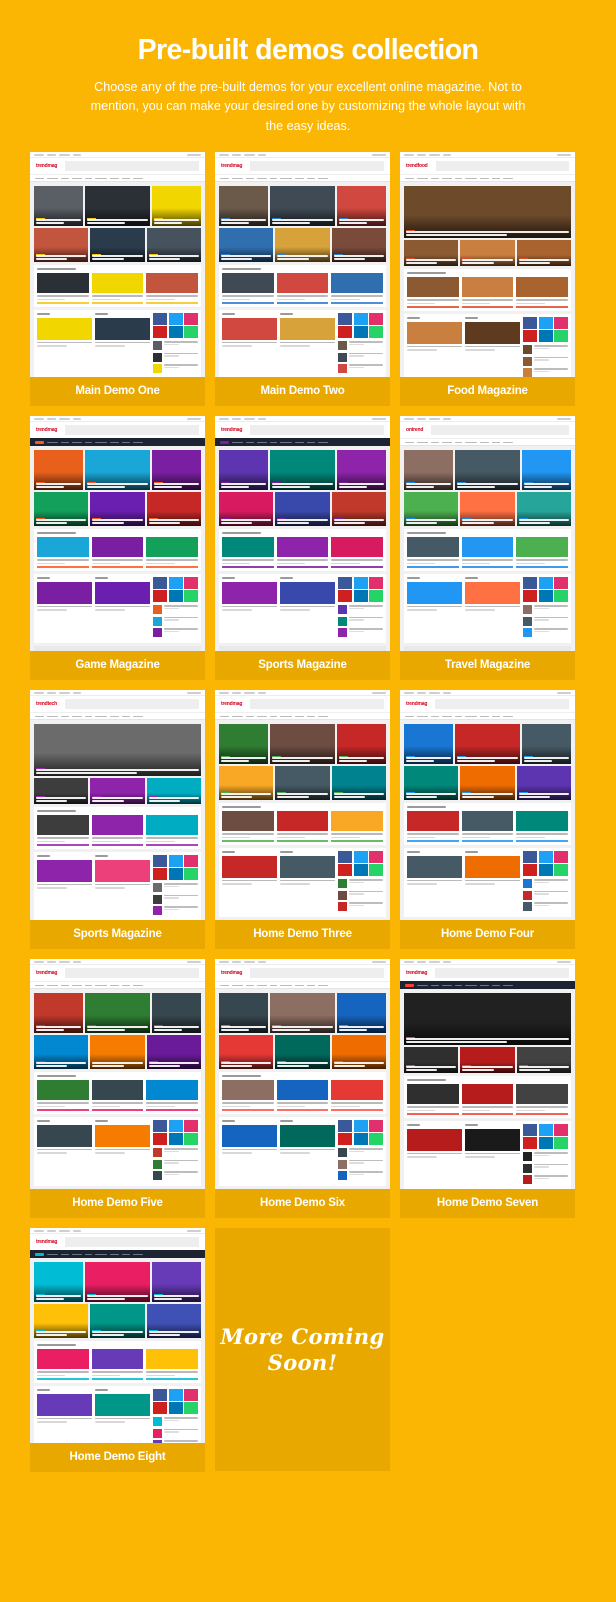 The image size is (616, 1602). What do you see at coordinates (308, 50) in the screenshot?
I see `page-title: Pre-built demos collection` at bounding box center [308, 50].